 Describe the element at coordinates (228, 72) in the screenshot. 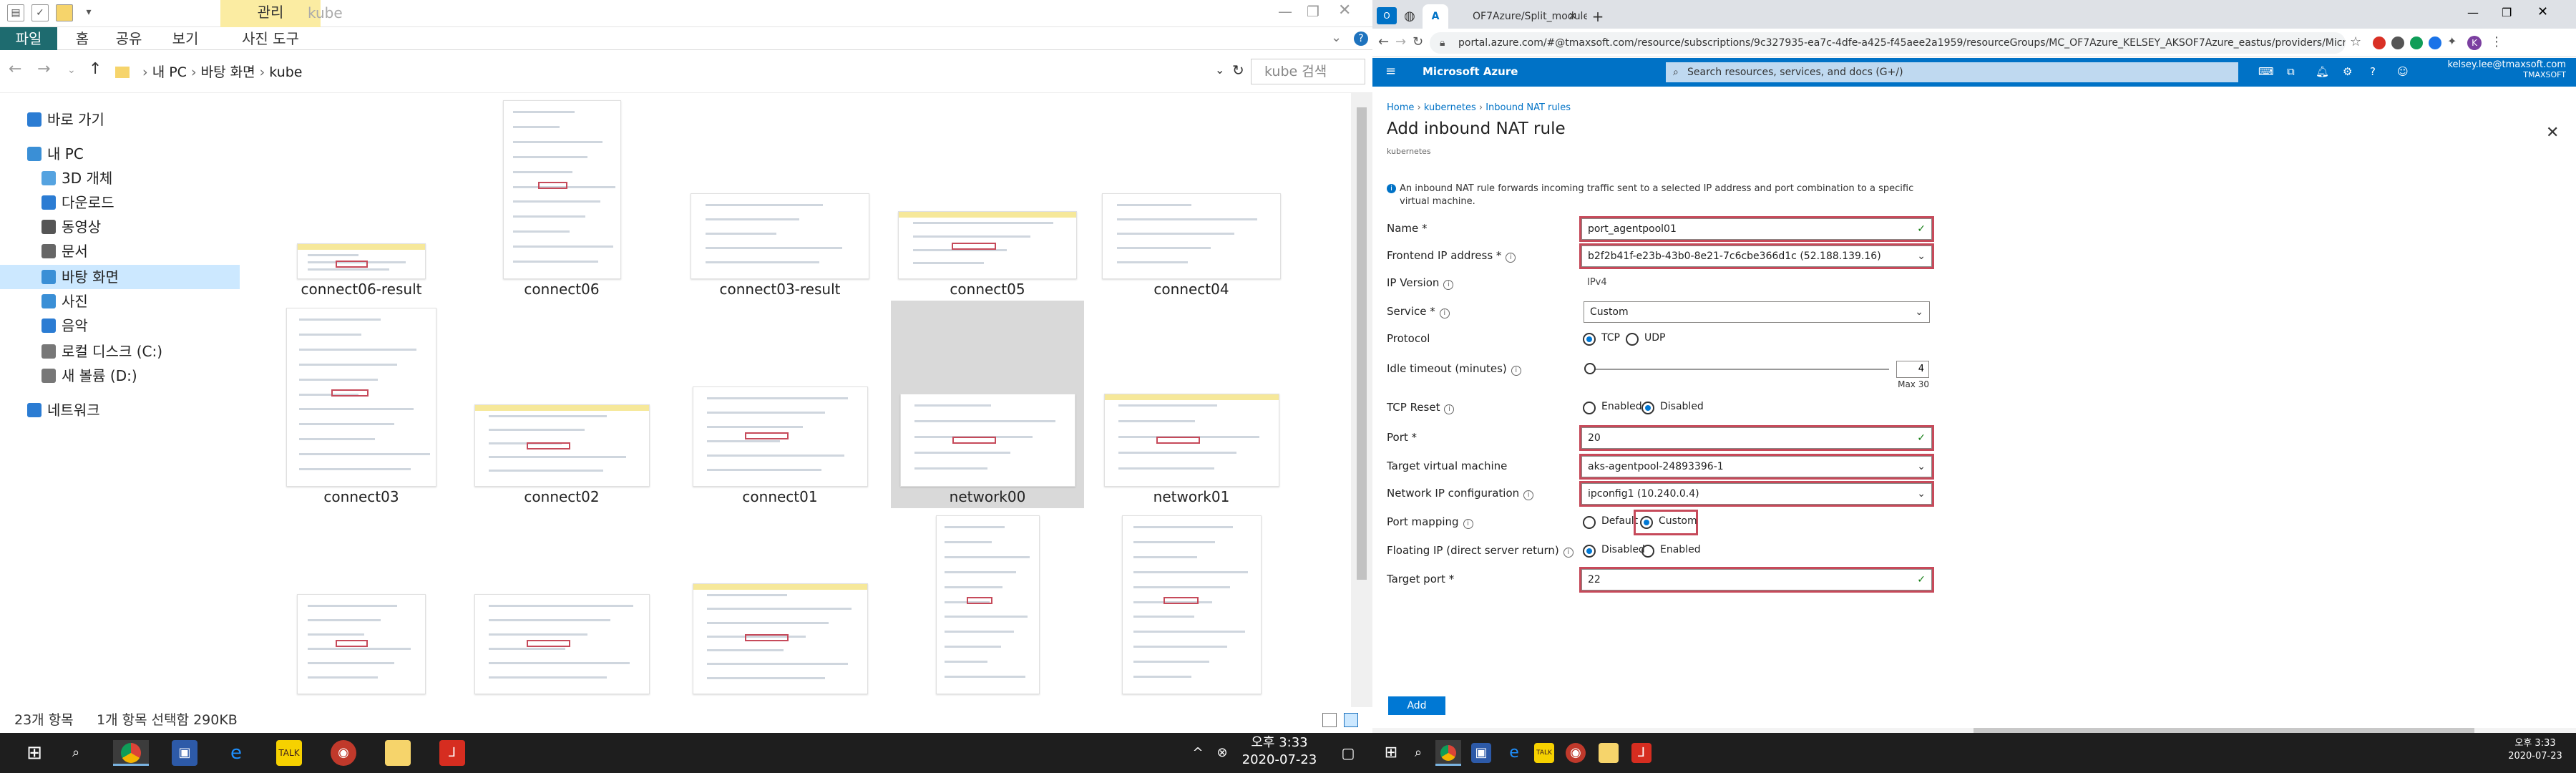

I see `breadcrumb-desktop: 바탕 화면` at that location.